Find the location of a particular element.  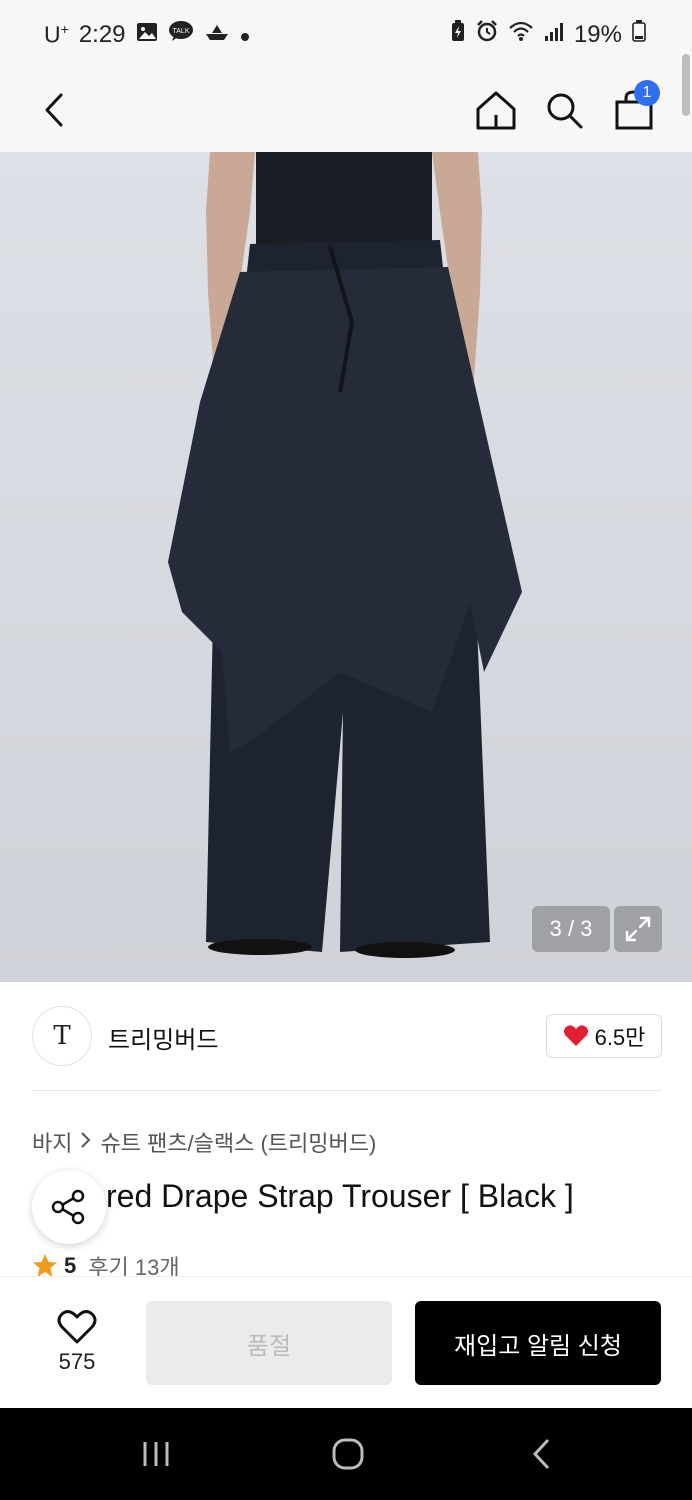

restock-alert-button: 재입고 알림 신청 is located at coordinates (538, 1343).